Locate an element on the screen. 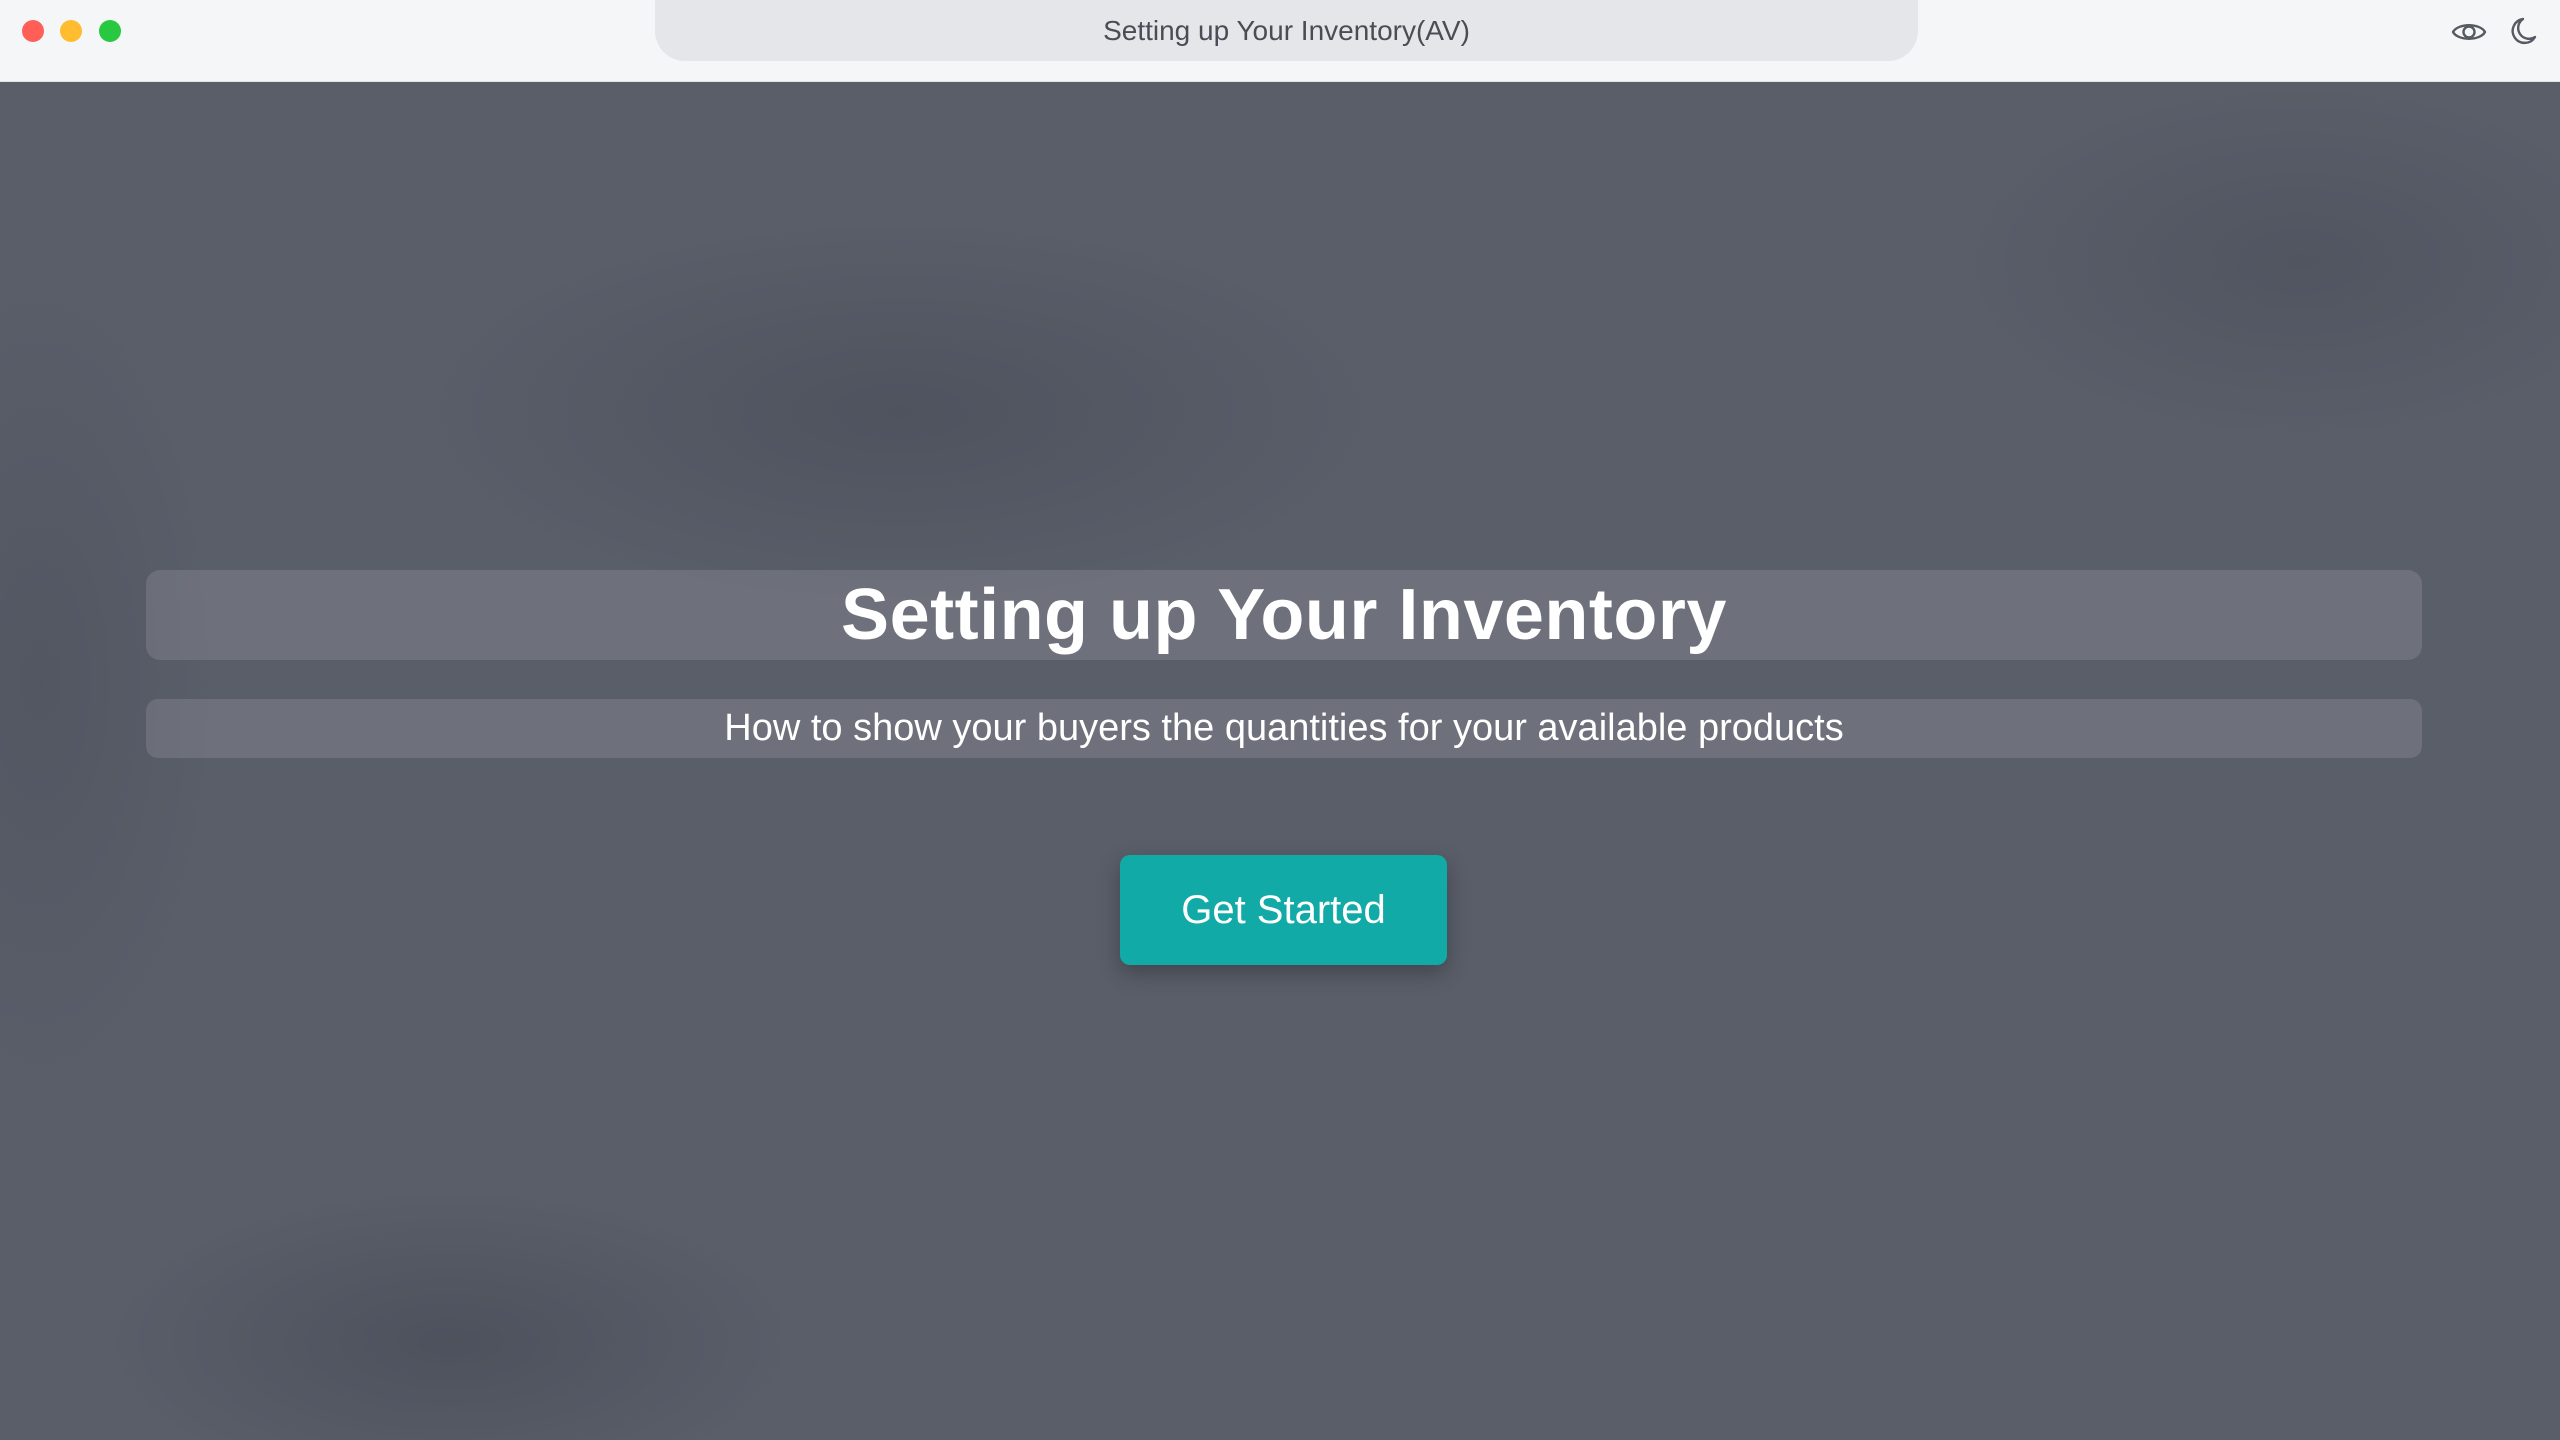  address-bar-title: Setting up Your Inventory(AV) is located at coordinates (1286, 30).